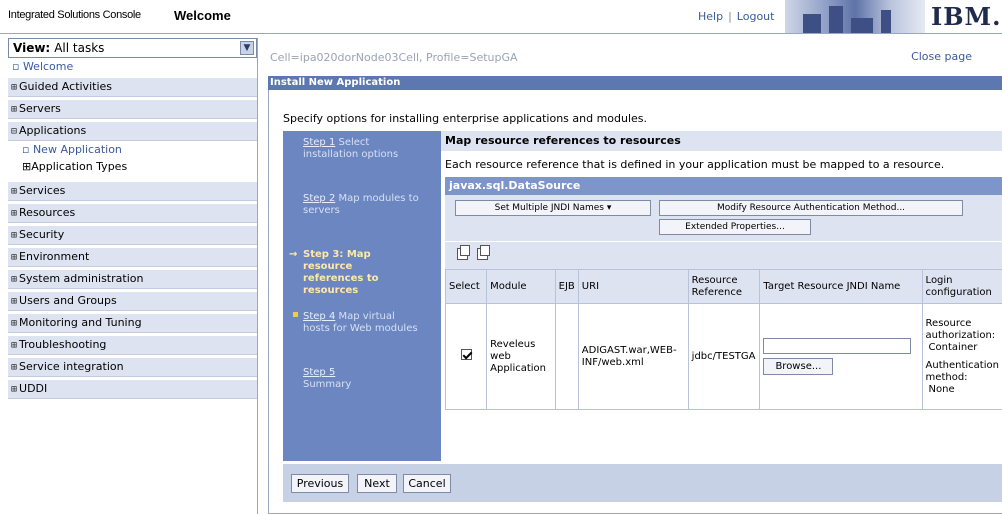  Describe the element at coordinates (855, 16) in the screenshot. I see `banner-image` at that location.